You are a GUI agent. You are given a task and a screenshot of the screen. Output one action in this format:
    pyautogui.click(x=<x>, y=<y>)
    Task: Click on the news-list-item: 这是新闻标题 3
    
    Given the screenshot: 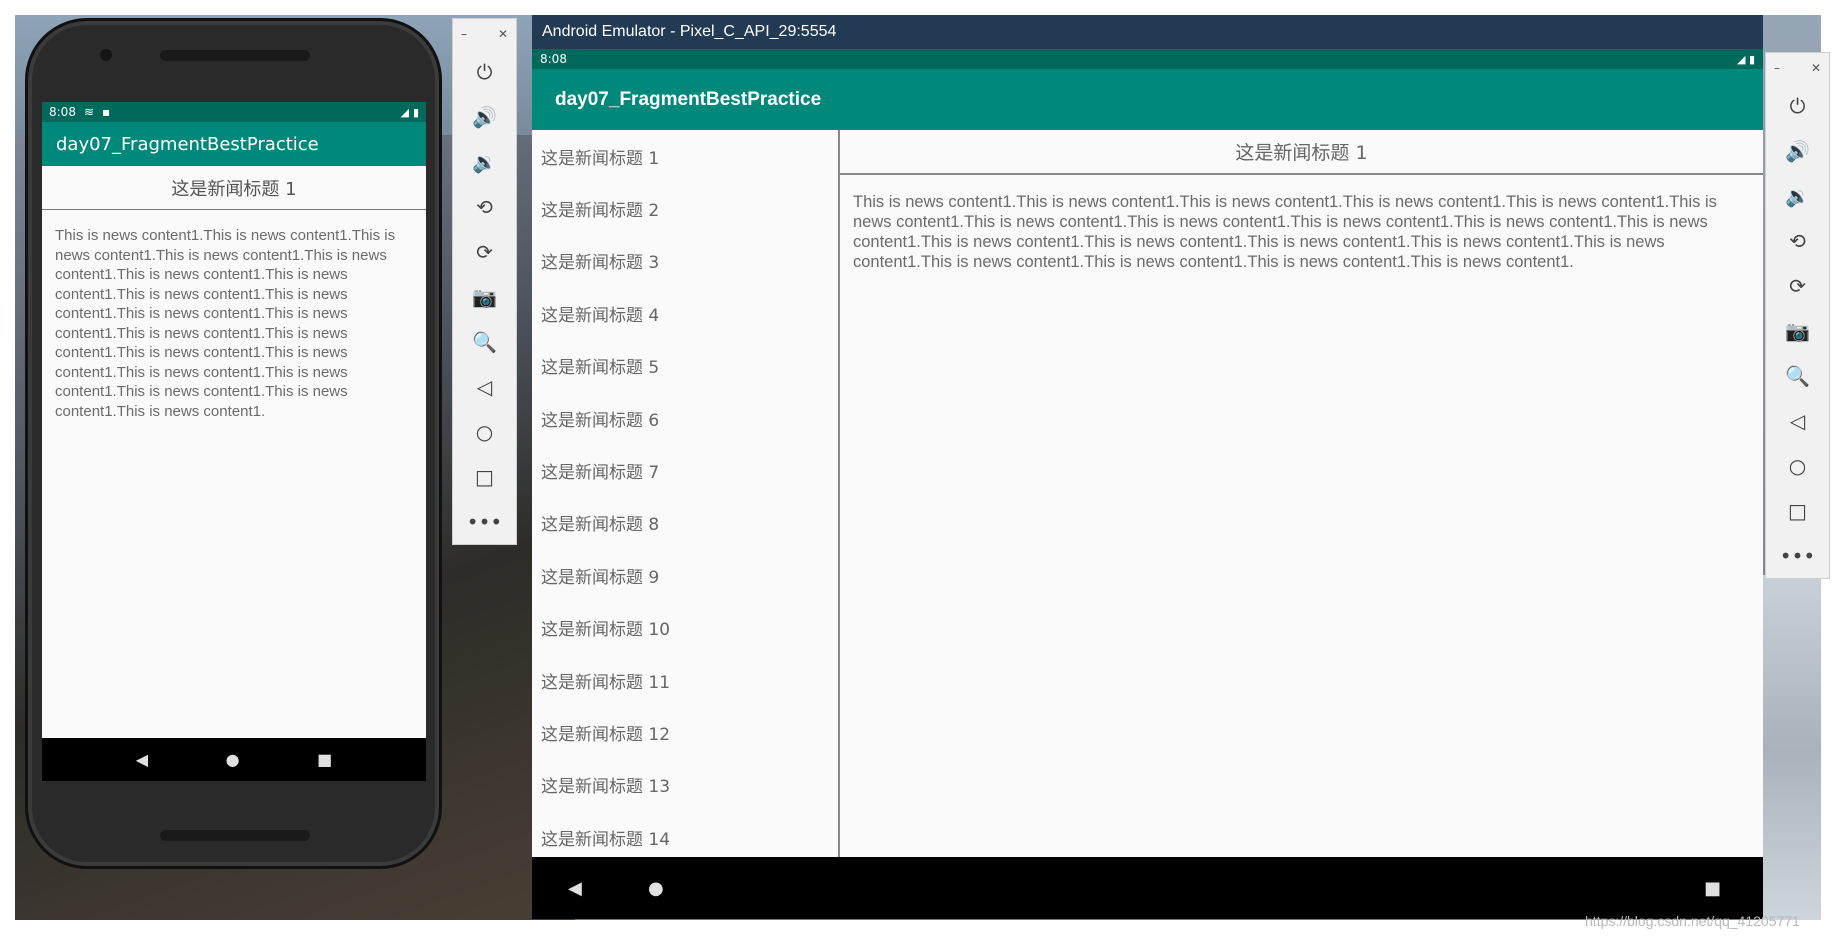 What is the action you would take?
    pyautogui.click(x=685, y=261)
    